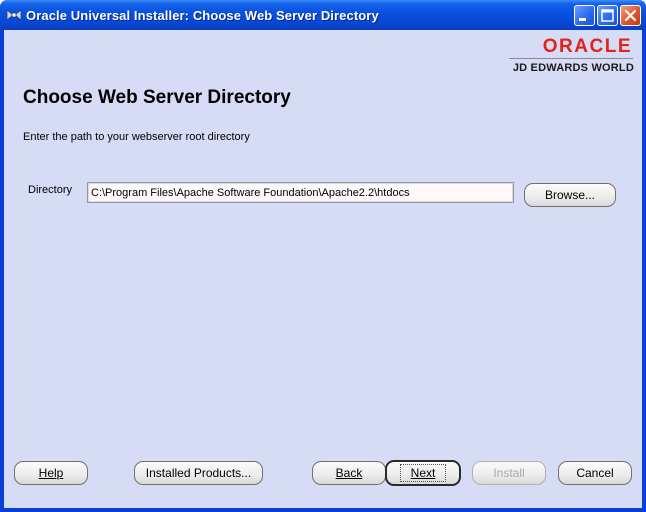 This screenshot has height=512, width=646. I want to click on directory-label: Directory, so click(50, 190).